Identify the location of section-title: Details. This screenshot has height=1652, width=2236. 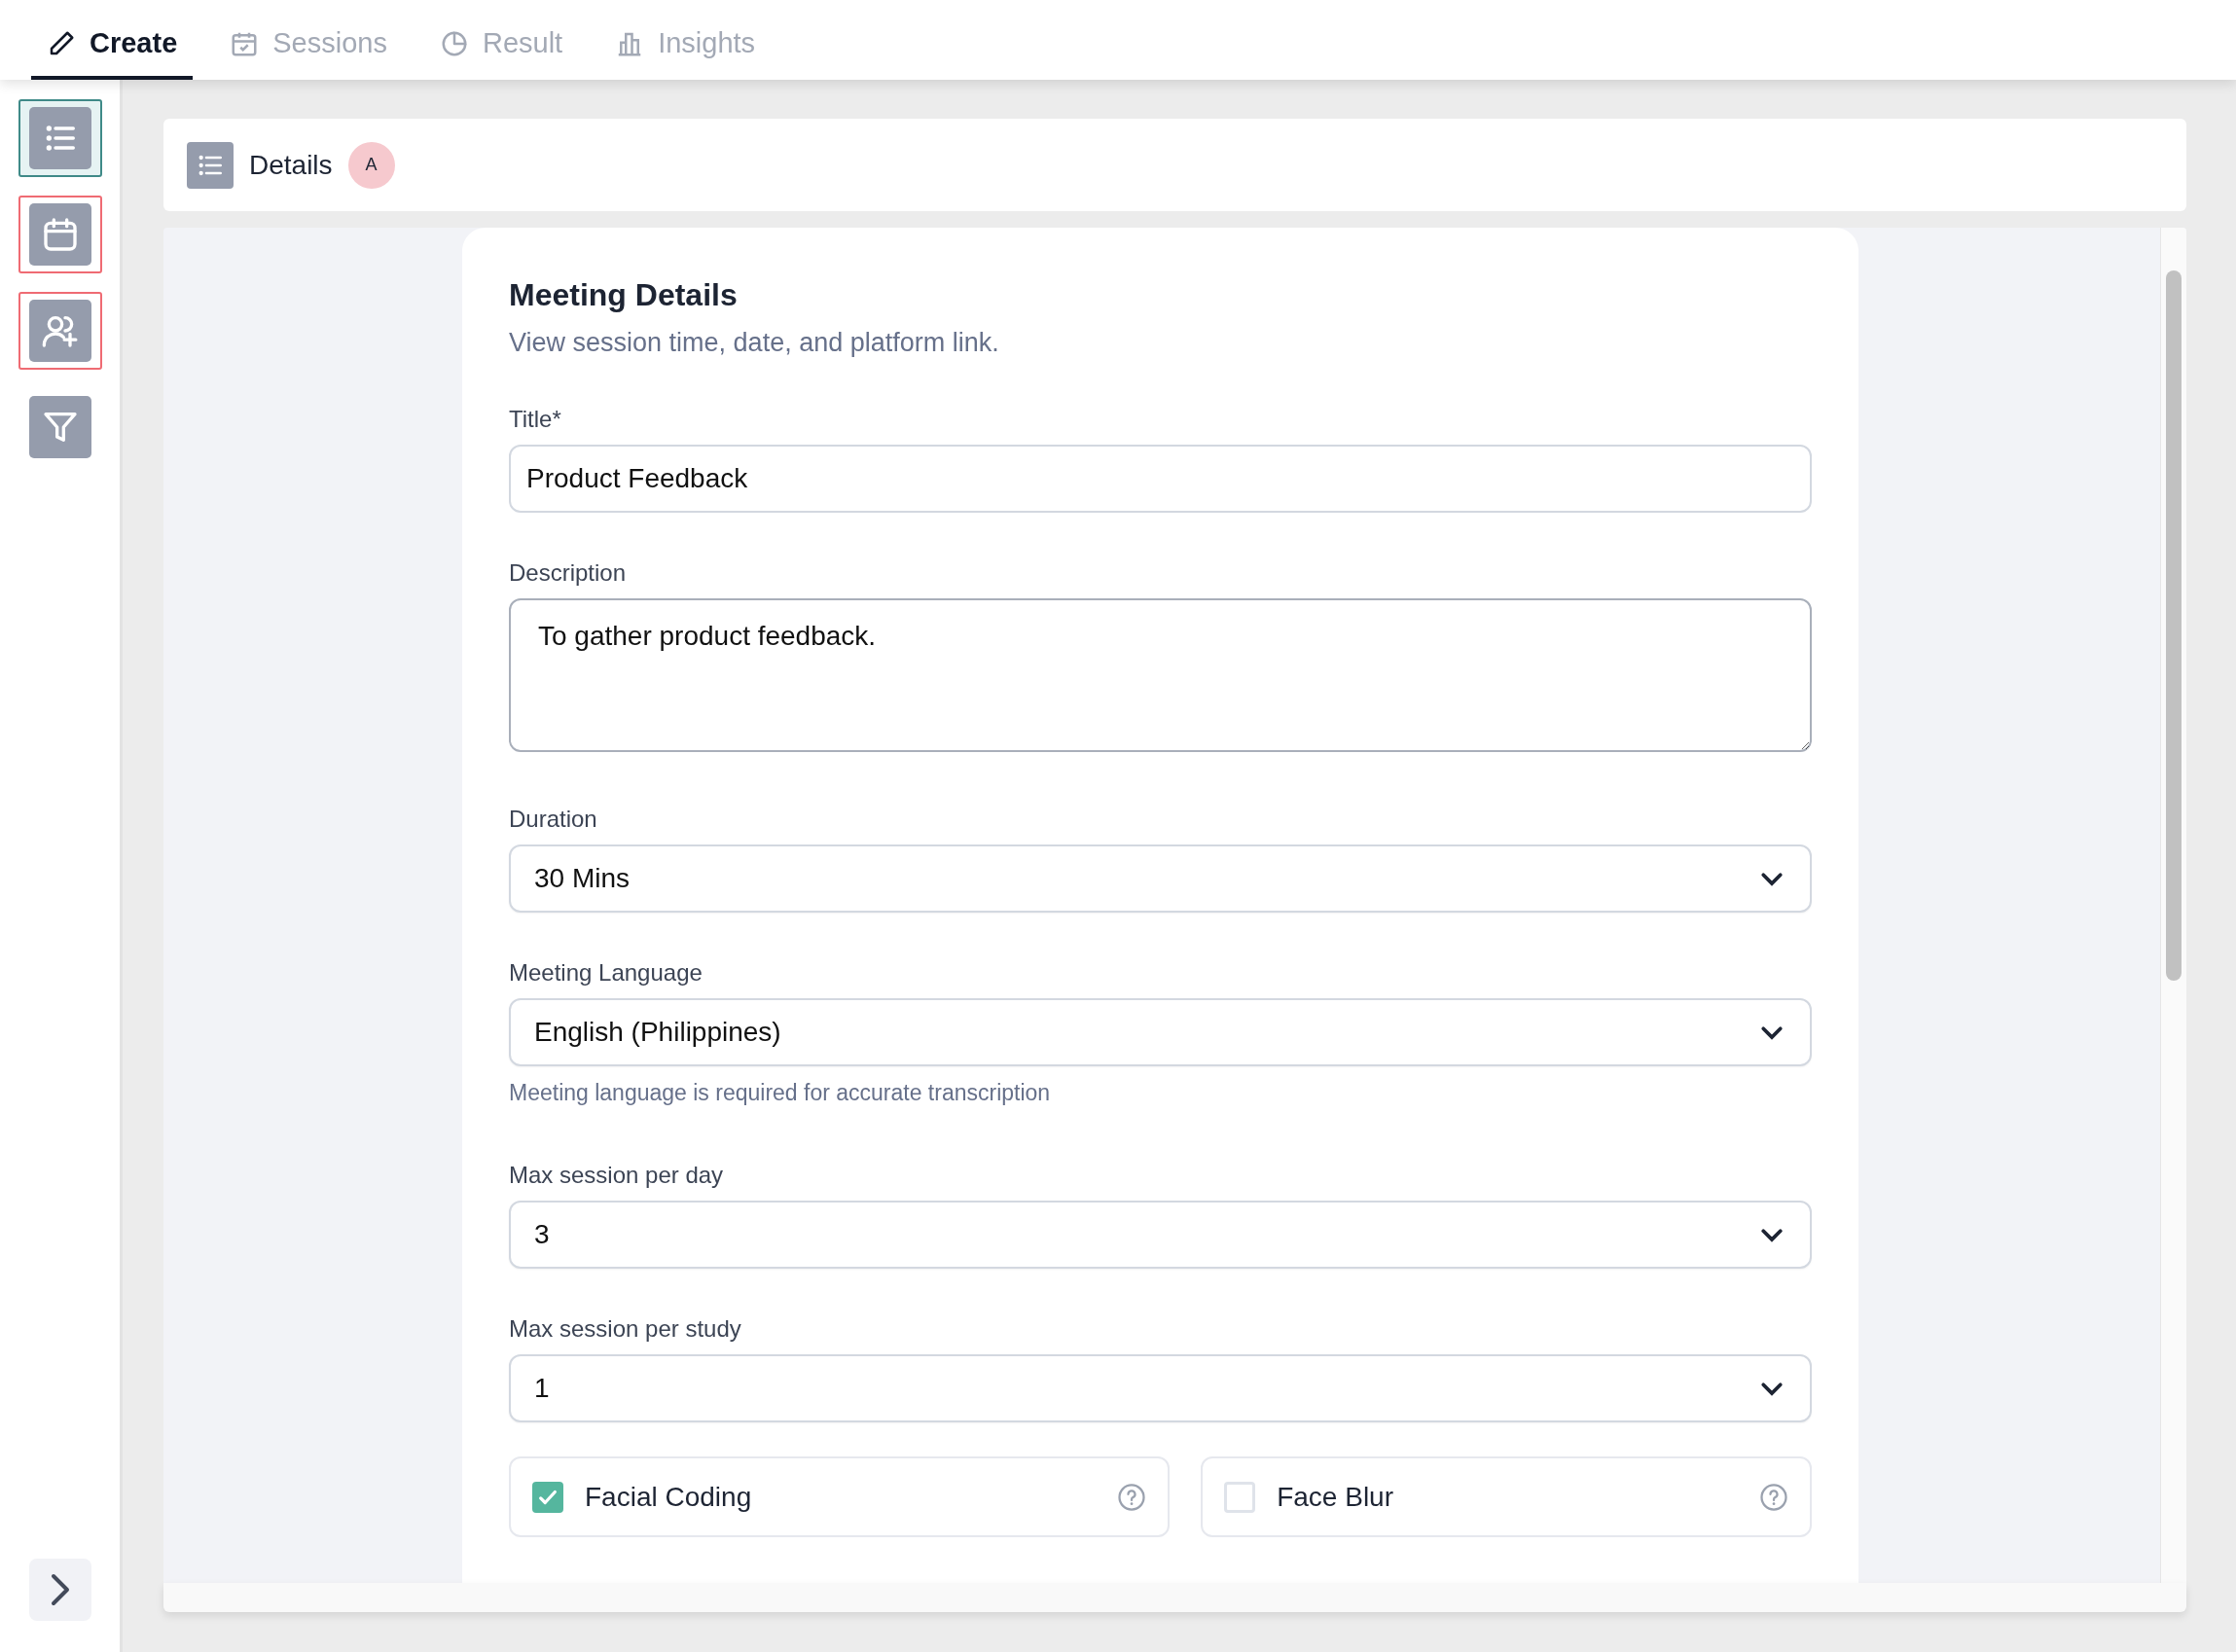
(291, 165).